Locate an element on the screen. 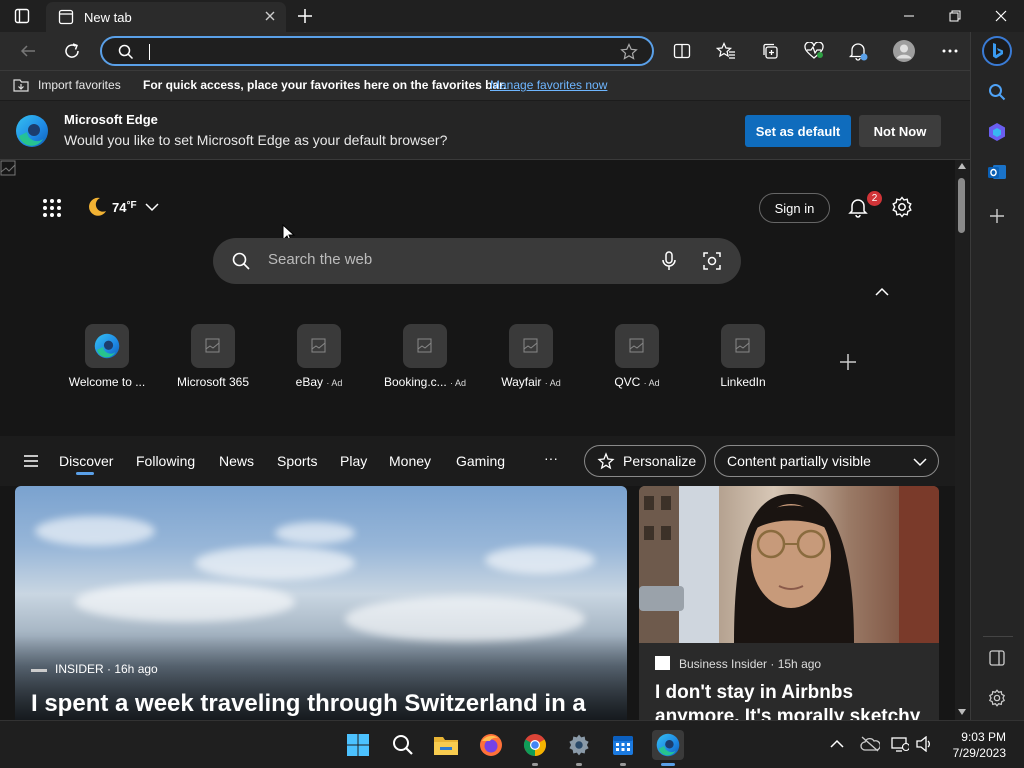 The image size is (1024, 768). new-tab-button is located at coordinates (305, 16).